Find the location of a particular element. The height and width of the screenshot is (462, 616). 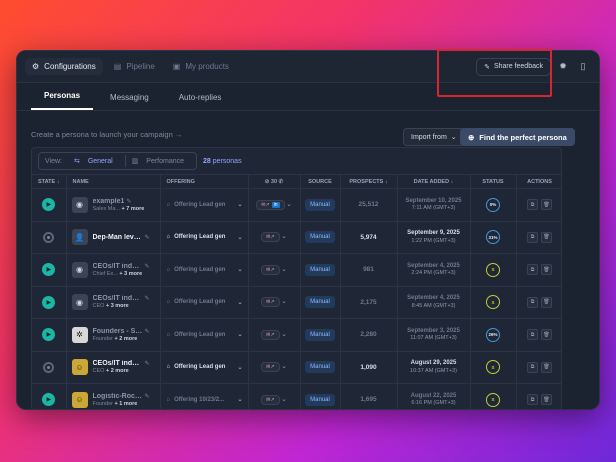

col-state: STATE ↓ is located at coordinates (49, 181).